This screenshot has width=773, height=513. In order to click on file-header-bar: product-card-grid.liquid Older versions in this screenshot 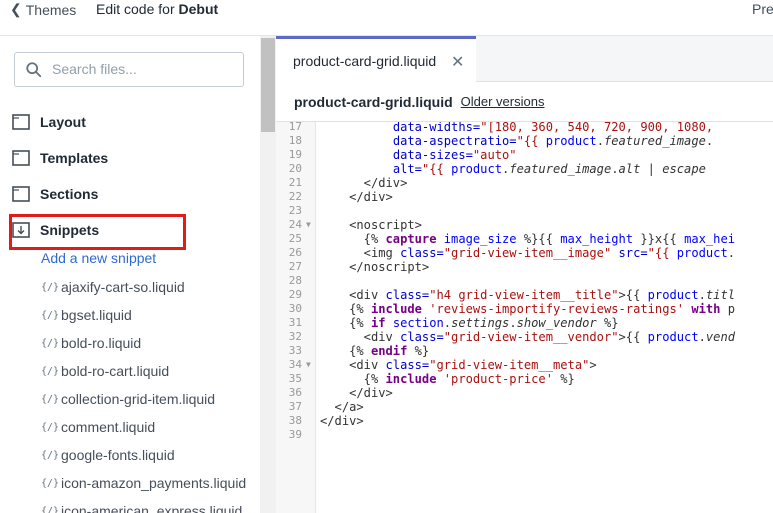, I will do `click(524, 102)`.